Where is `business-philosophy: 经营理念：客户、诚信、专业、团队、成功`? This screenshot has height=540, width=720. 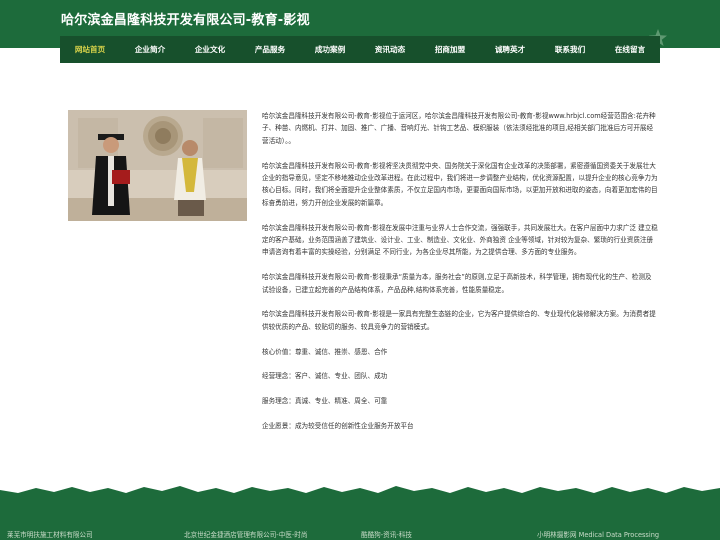
business-philosophy: 经营理念：客户、诚信、专业、团队、成功 is located at coordinates (325, 376).